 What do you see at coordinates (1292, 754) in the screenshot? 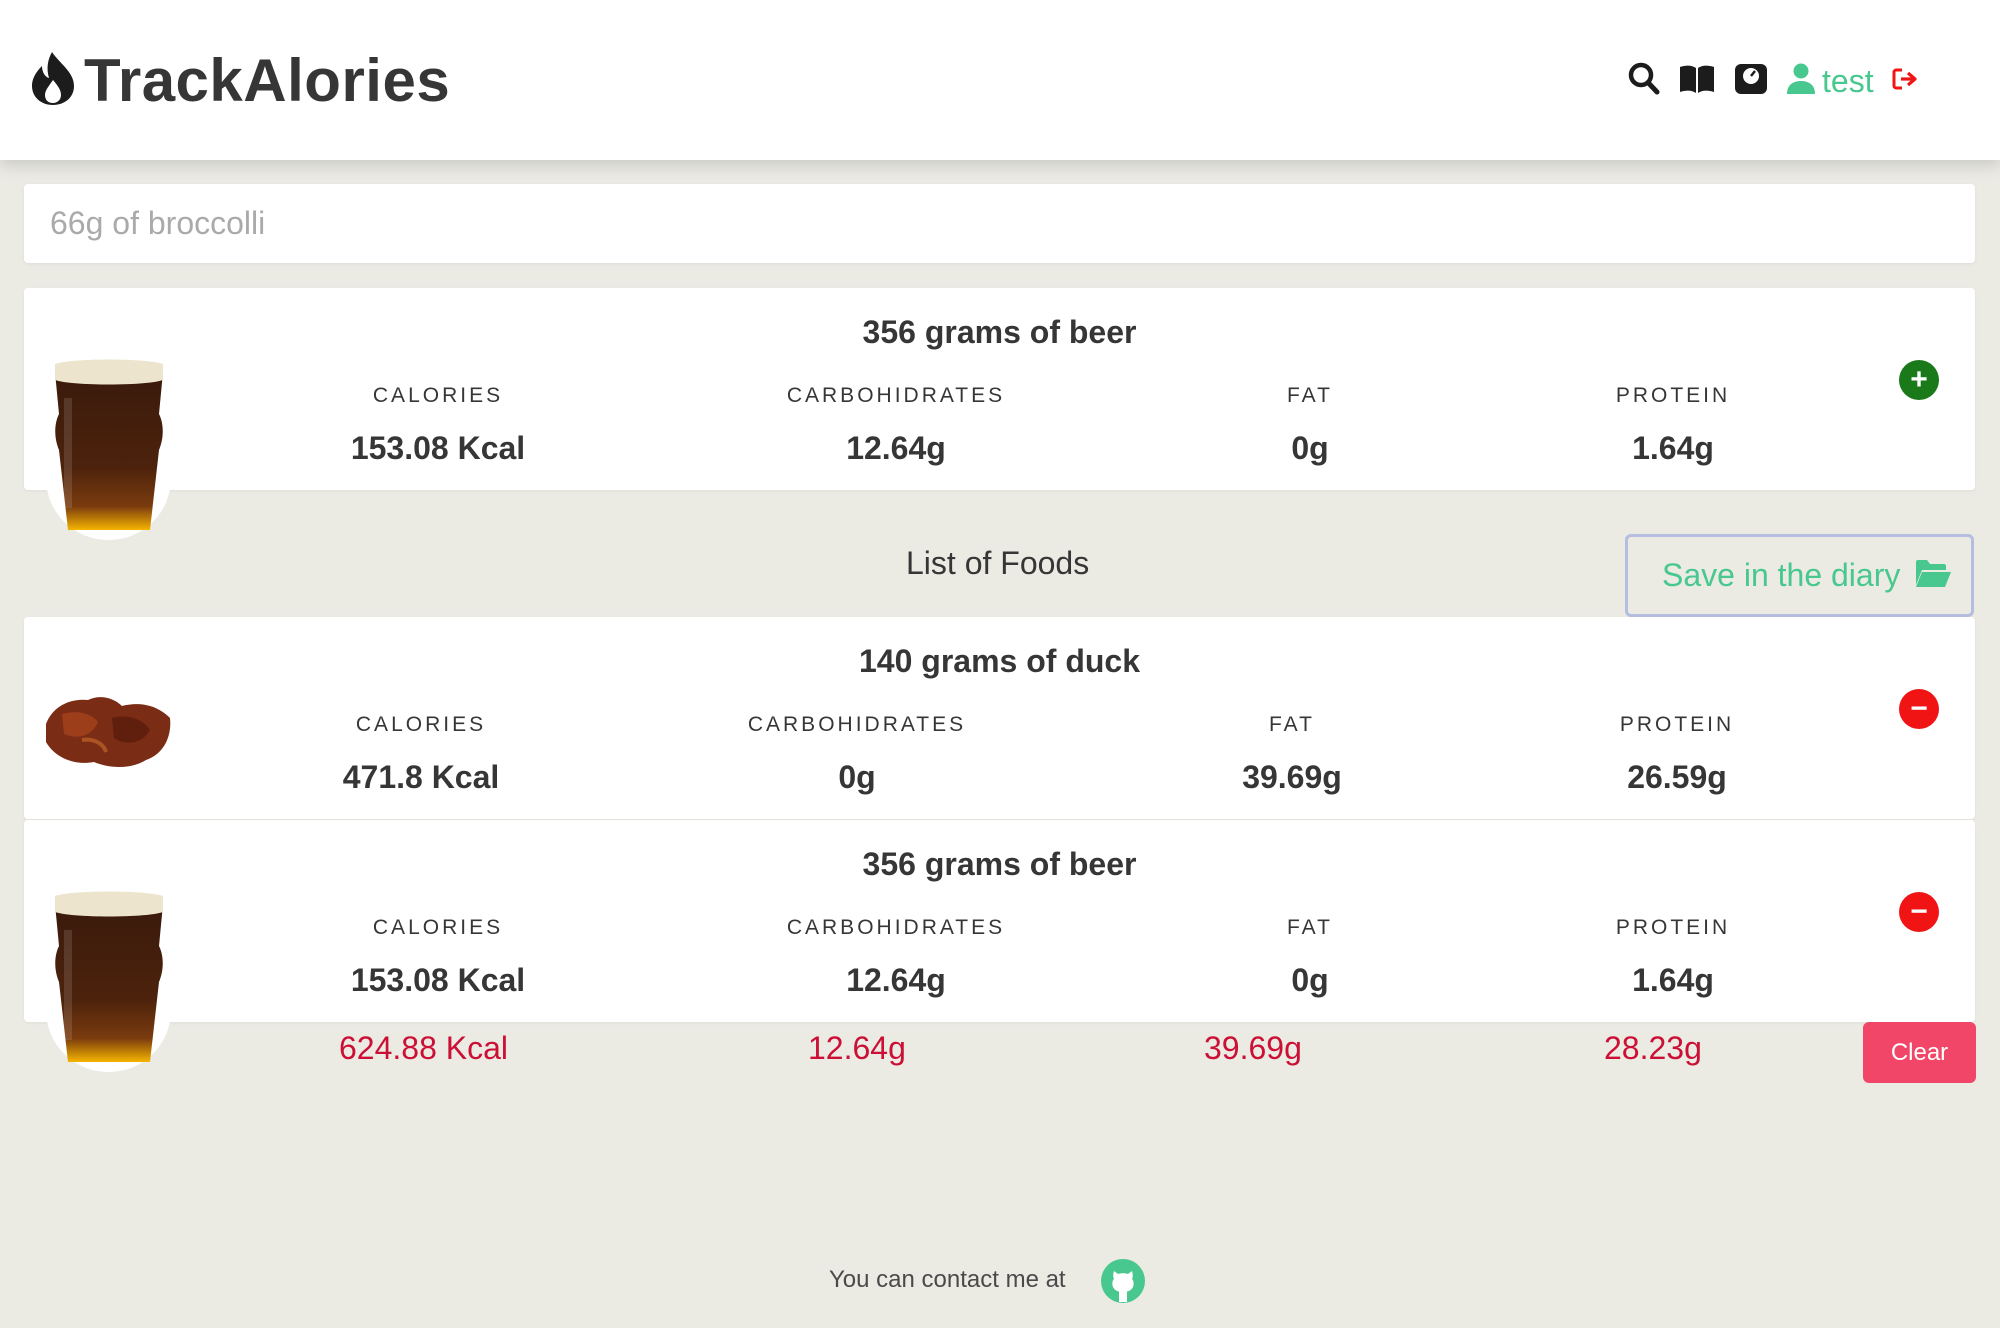
I see `fat-stat: FAT 39.69g` at bounding box center [1292, 754].